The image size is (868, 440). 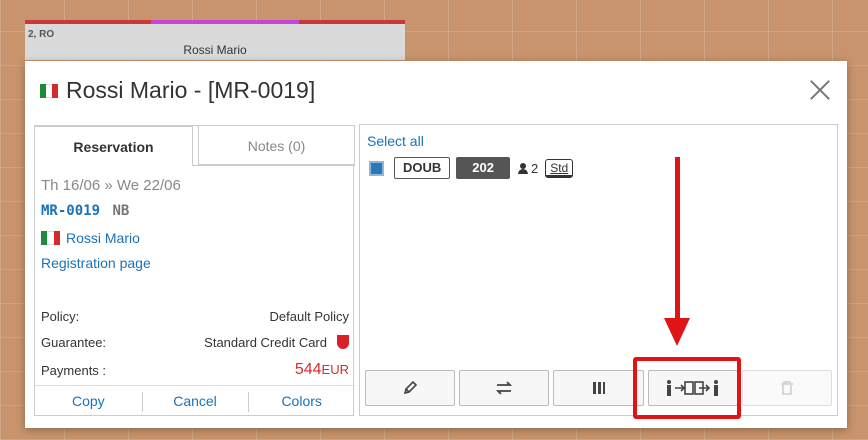 I want to click on swap-room-button, so click(x=504, y=388).